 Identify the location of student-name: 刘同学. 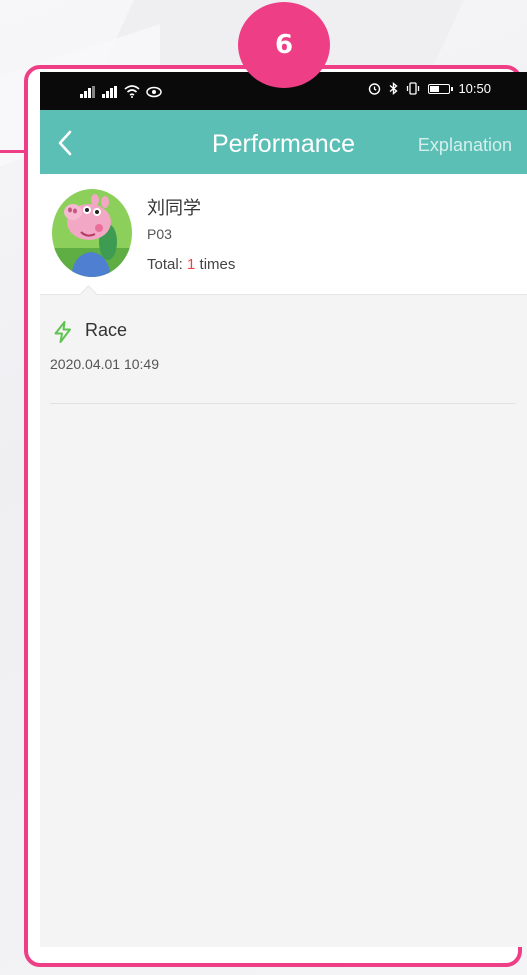
(174, 208).